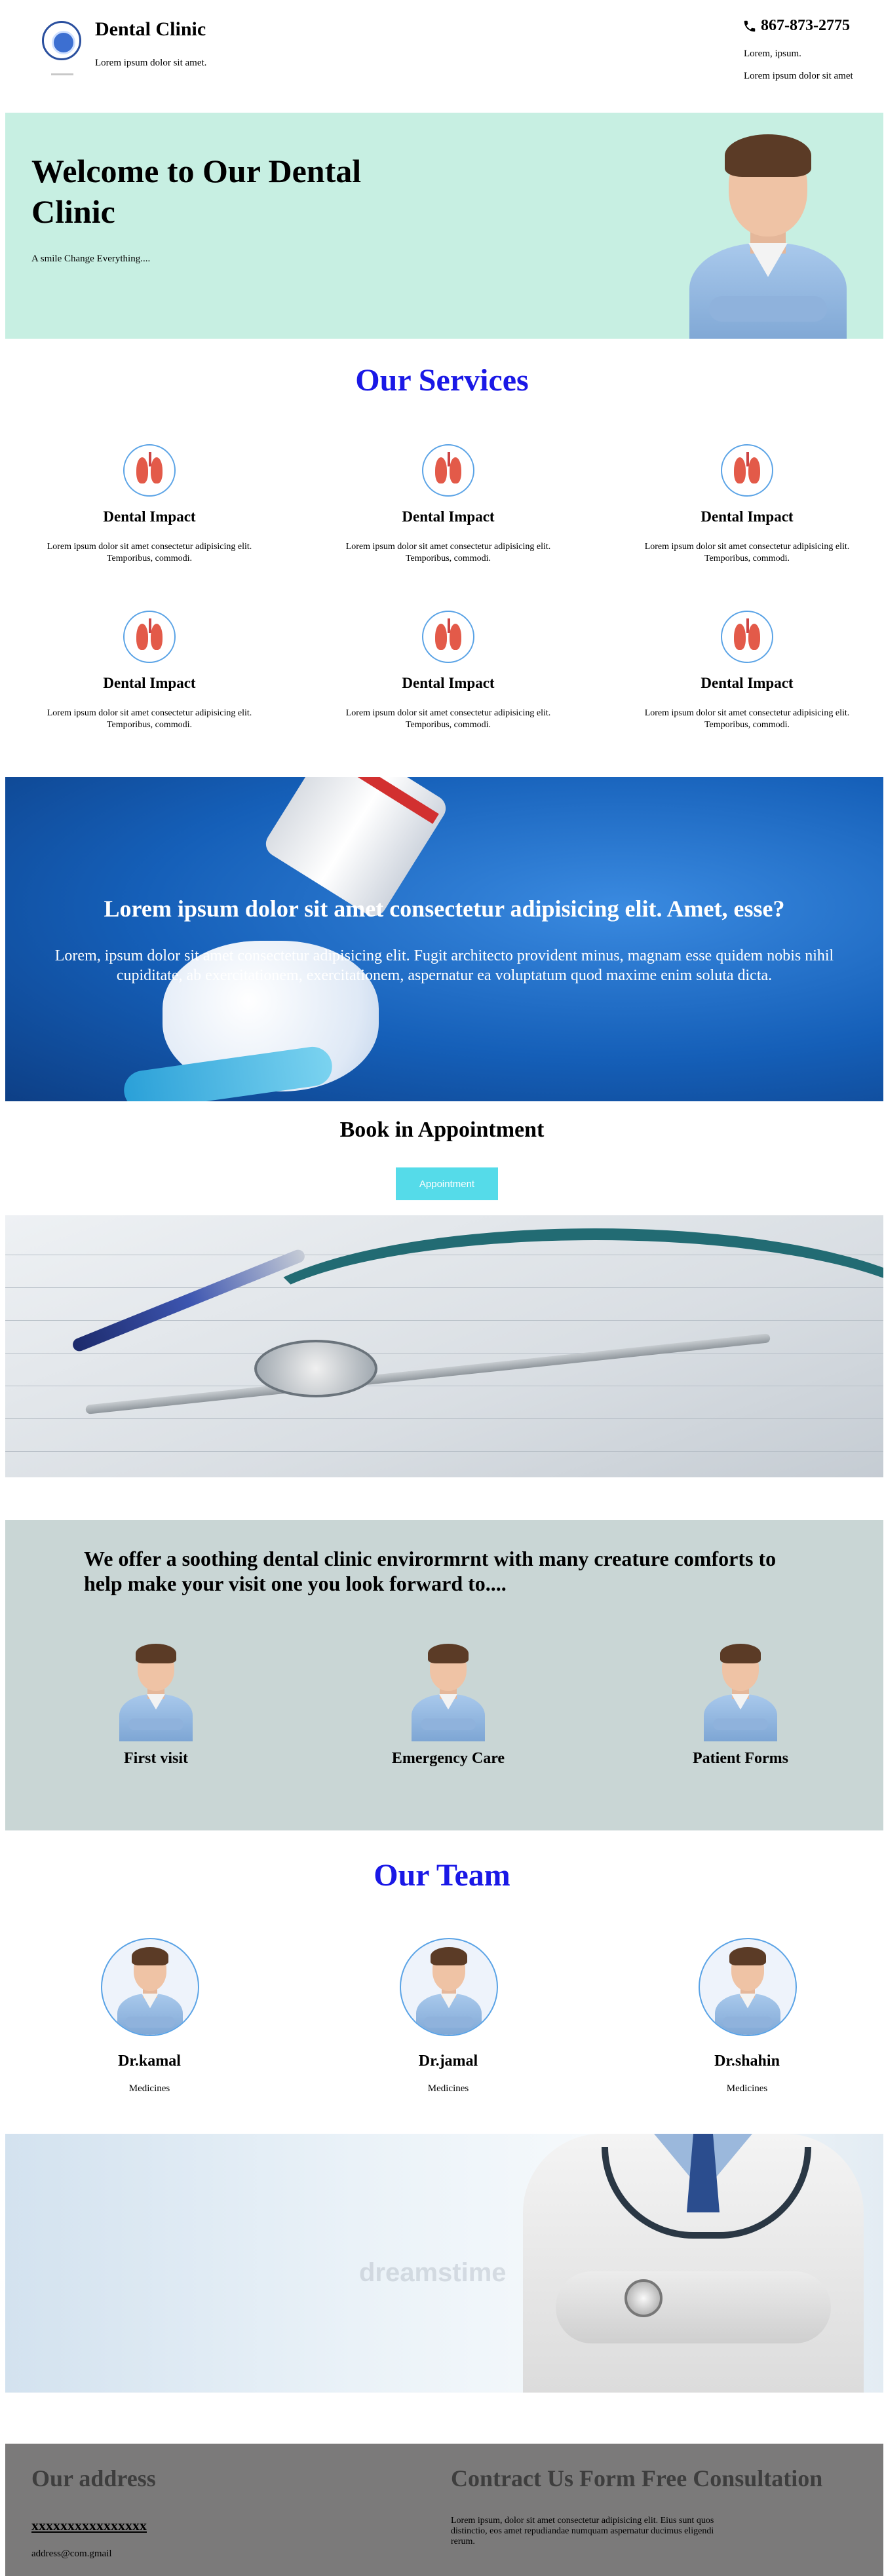 This screenshot has width=884, height=2576. I want to click on services-title: Our Services, so click(442, 380).